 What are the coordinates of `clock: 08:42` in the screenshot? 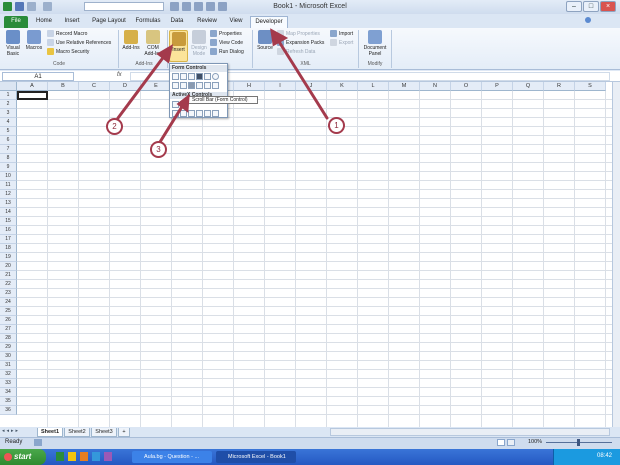 It's located at (605, 456).